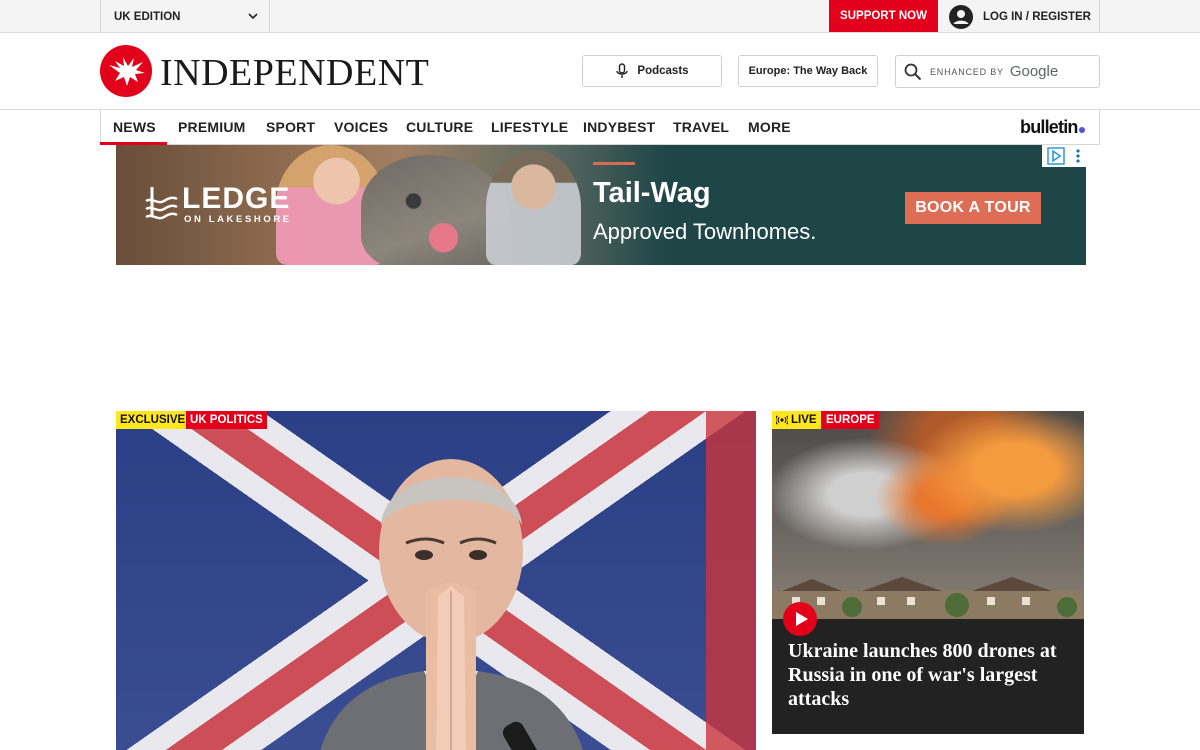 This screenshot has width=1200, height=750. Describe the element at coordinates (212, 127) in the screenshot. I see `nav-item-premium: PREMIUM` at that location.